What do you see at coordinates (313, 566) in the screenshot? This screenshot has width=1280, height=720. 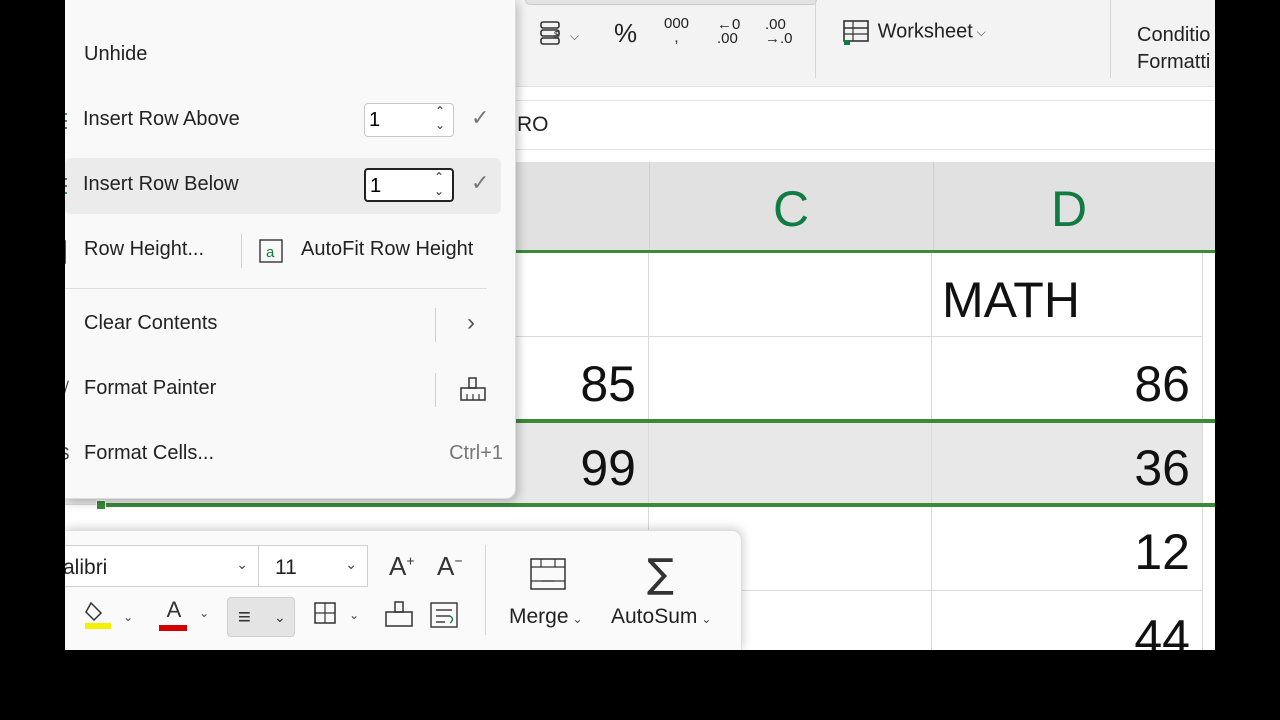 I see `font-size-dropdown: 11 ⌄` at bounding box center [313, 566].